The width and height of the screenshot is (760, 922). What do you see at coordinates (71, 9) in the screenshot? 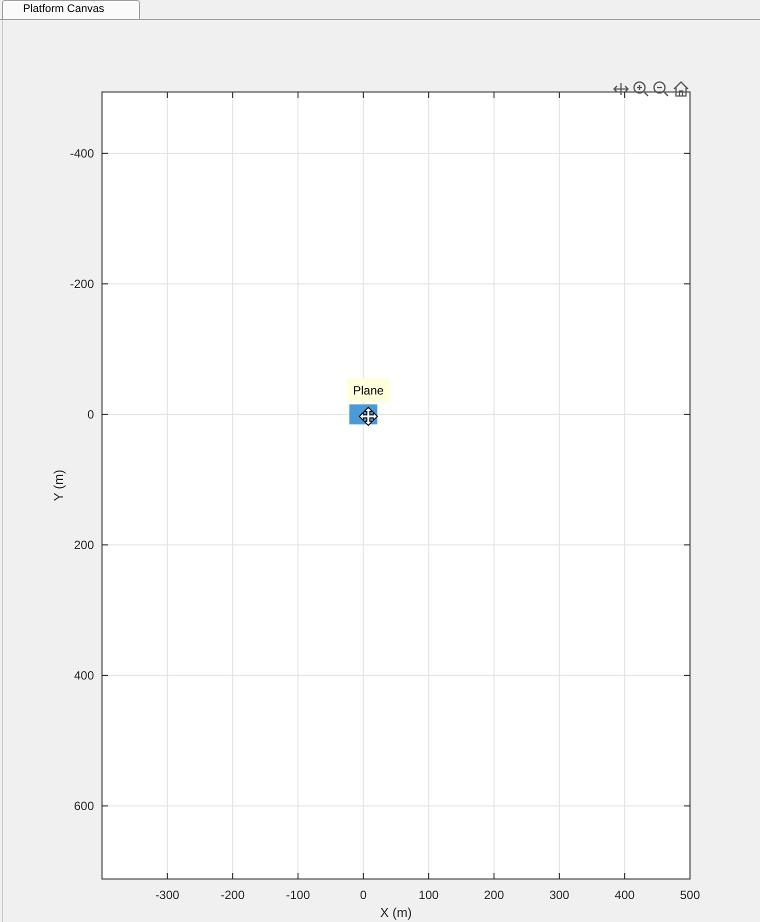
I see `canvas-tab: Platform Canvas` at bounding box center [71, 9].